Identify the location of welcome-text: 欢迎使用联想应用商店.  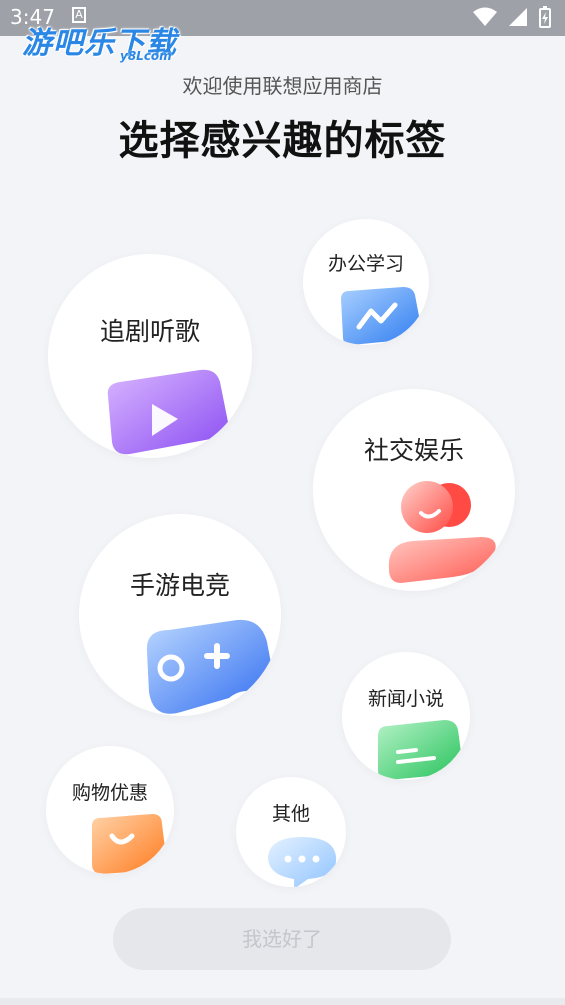
(282, 86).